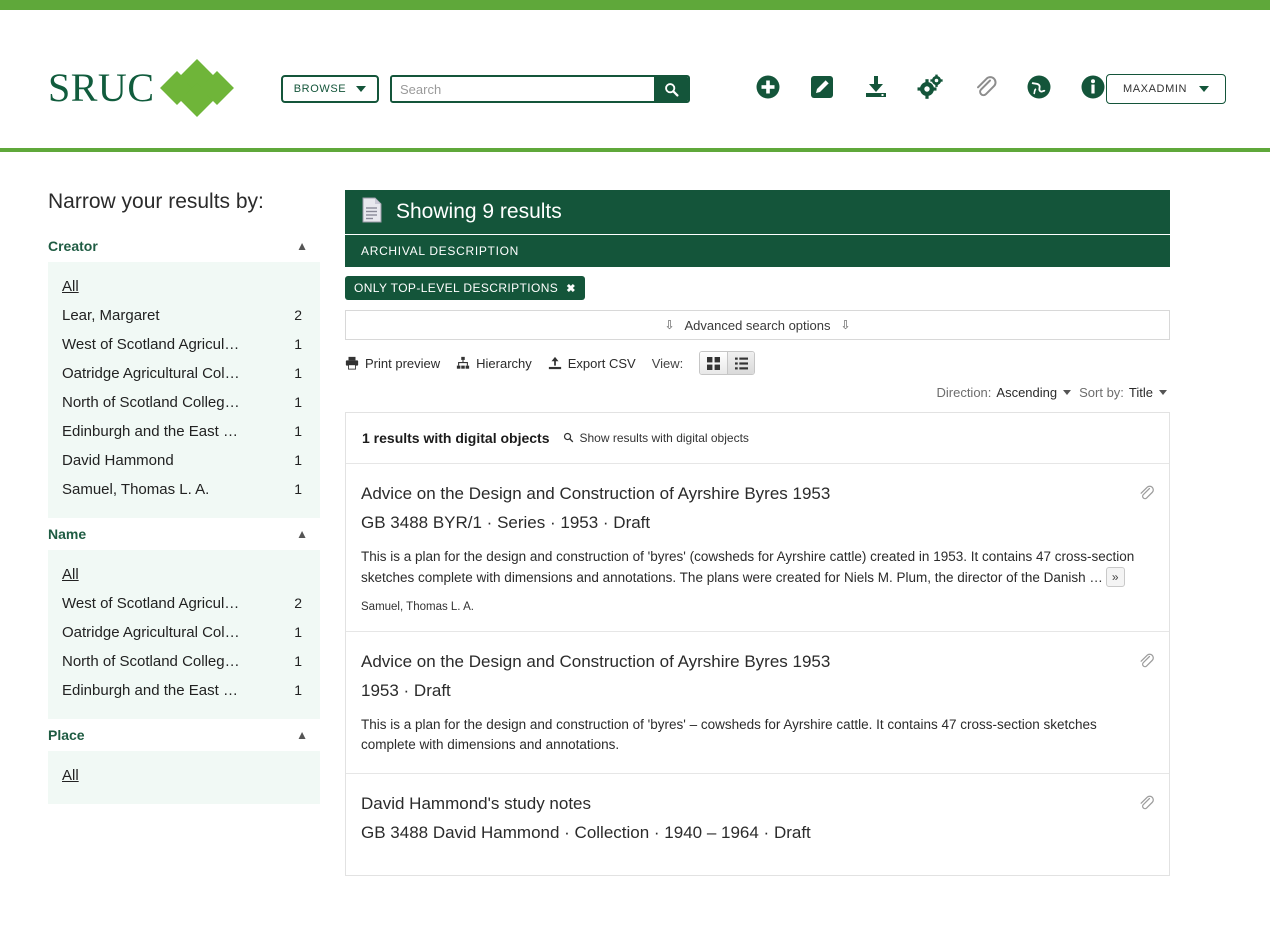 The image size is (1270, 935). Describe the element at coordinates (571, 288) in the screenshot. I see `close-icon: ✖` at that location.